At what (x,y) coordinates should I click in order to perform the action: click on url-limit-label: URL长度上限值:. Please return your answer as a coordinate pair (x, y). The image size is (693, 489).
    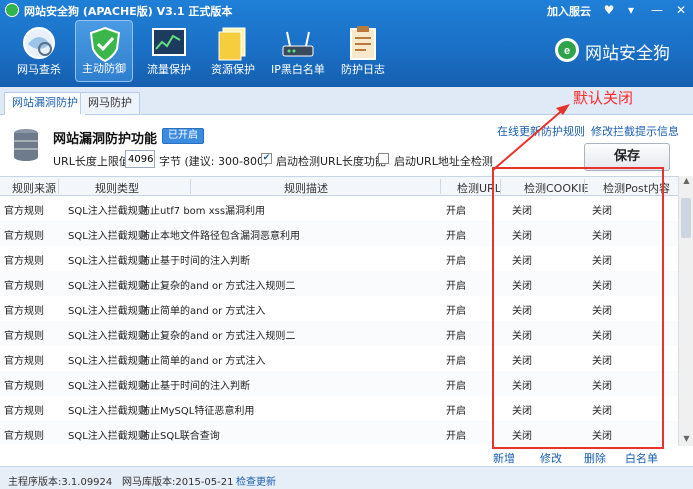
    Looking at the image, I should click on (93, 161).